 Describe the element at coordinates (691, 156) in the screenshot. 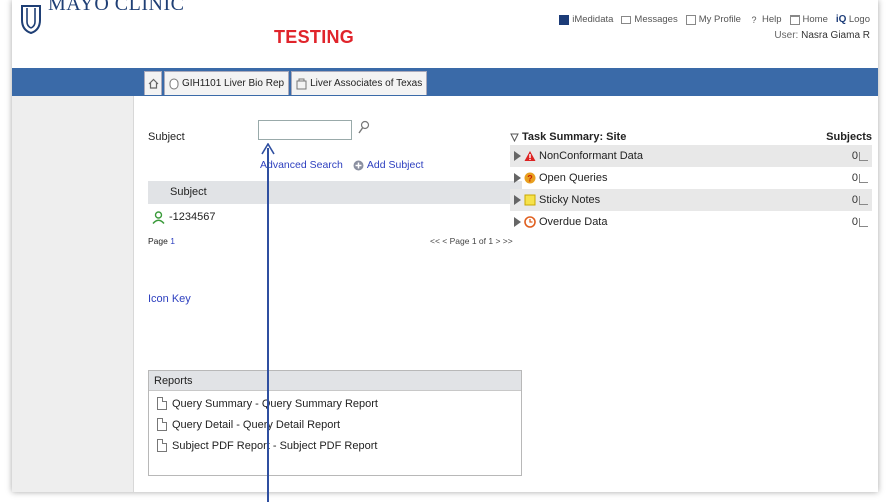

I see `task-row-nonconformant: NonConformant Data 0` at that location.